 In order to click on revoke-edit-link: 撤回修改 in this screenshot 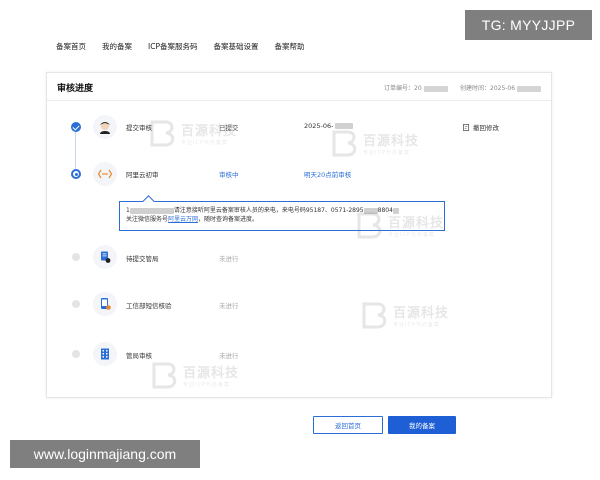, I will do `click(481, 127)`.